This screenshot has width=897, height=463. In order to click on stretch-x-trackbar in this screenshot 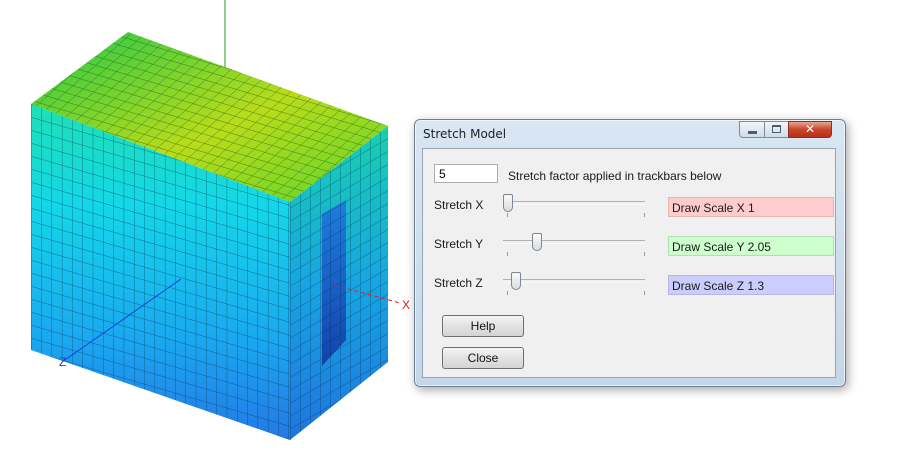, I will do `click(543, 206)`.